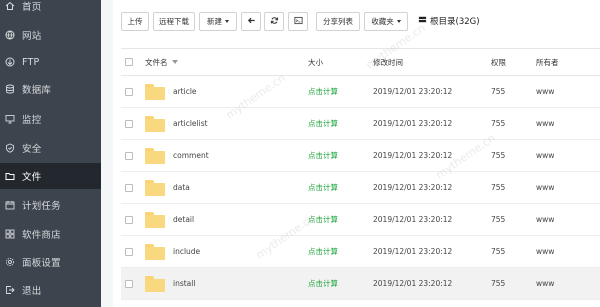  I want to click on sidebar-item-label: 首页, so click(32, 7).